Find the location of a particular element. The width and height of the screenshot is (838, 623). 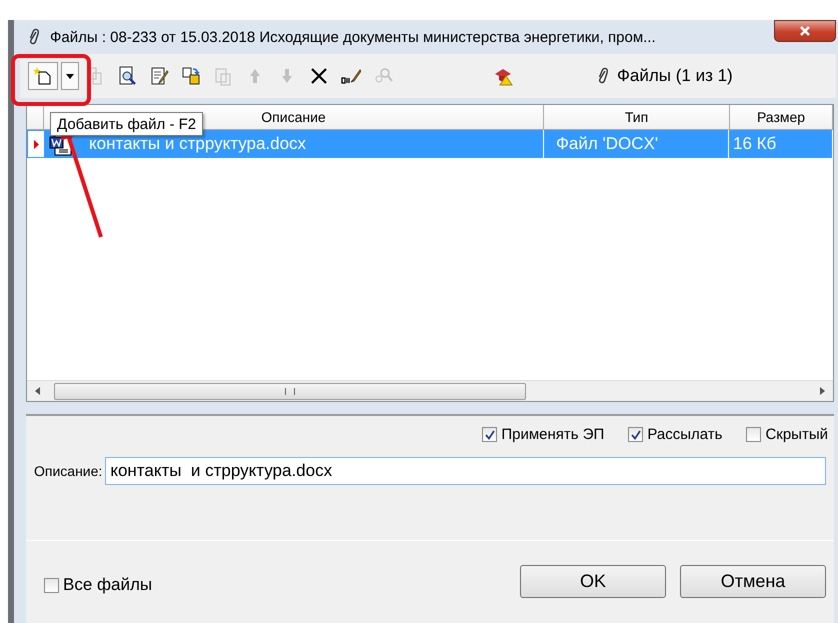

magnifier-page-icon is located at coordinates (127, 76).